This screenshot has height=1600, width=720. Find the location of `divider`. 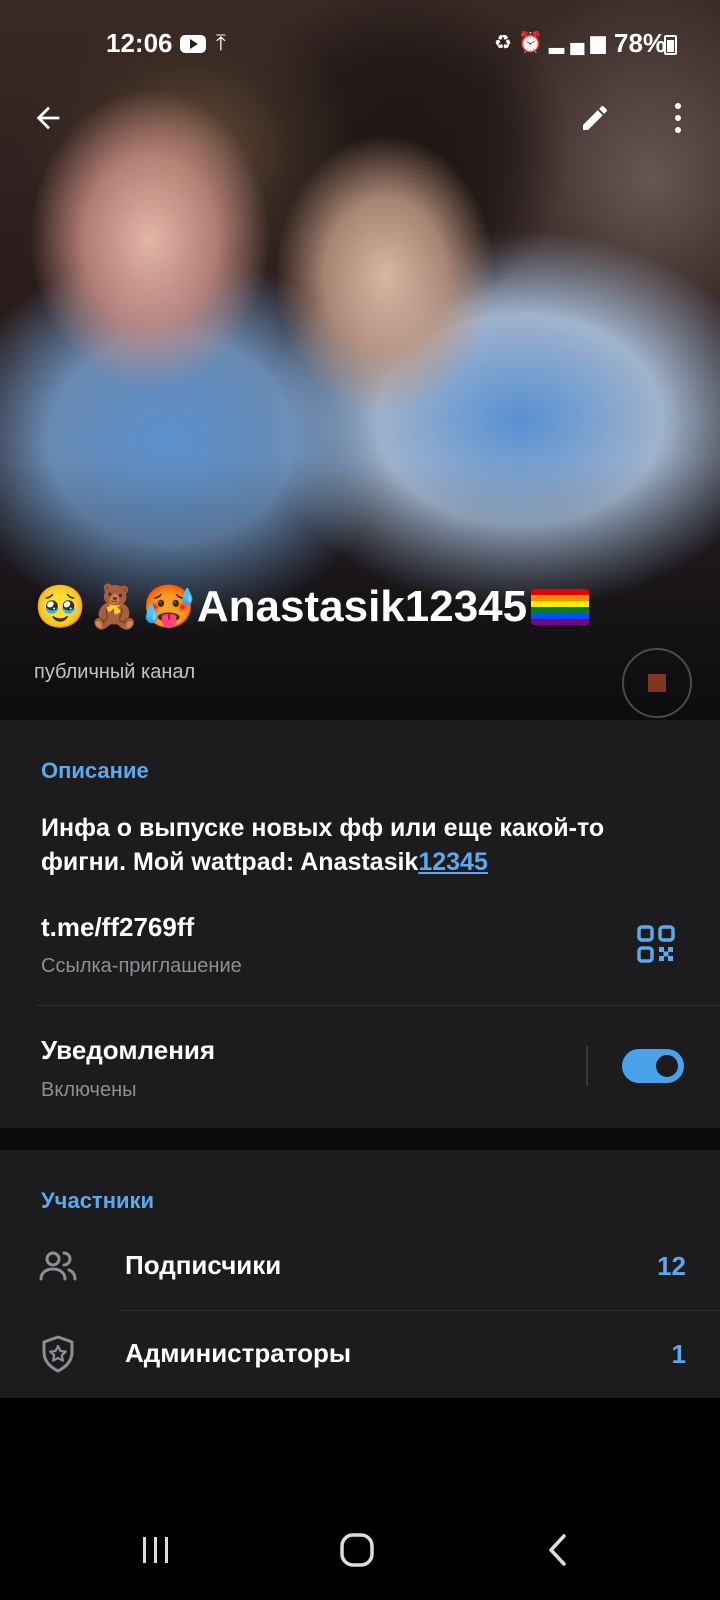

divider is located at coordinates (378, 1005).